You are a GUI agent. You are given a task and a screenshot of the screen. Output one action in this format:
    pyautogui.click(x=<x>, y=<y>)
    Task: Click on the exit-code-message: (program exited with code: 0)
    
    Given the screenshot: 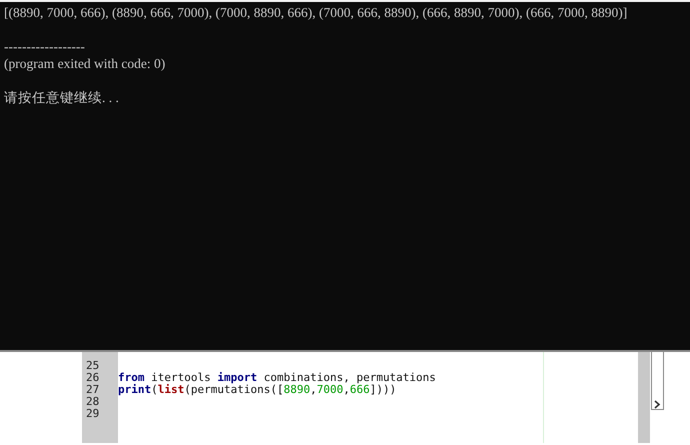 What is the action you would take?
    pyautogui.click(x=85, y=63)
    